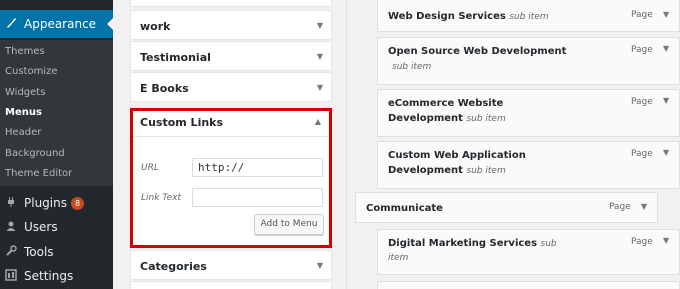 The image size is (680, 289). I want to click on plug-icon, so click(11, 203).